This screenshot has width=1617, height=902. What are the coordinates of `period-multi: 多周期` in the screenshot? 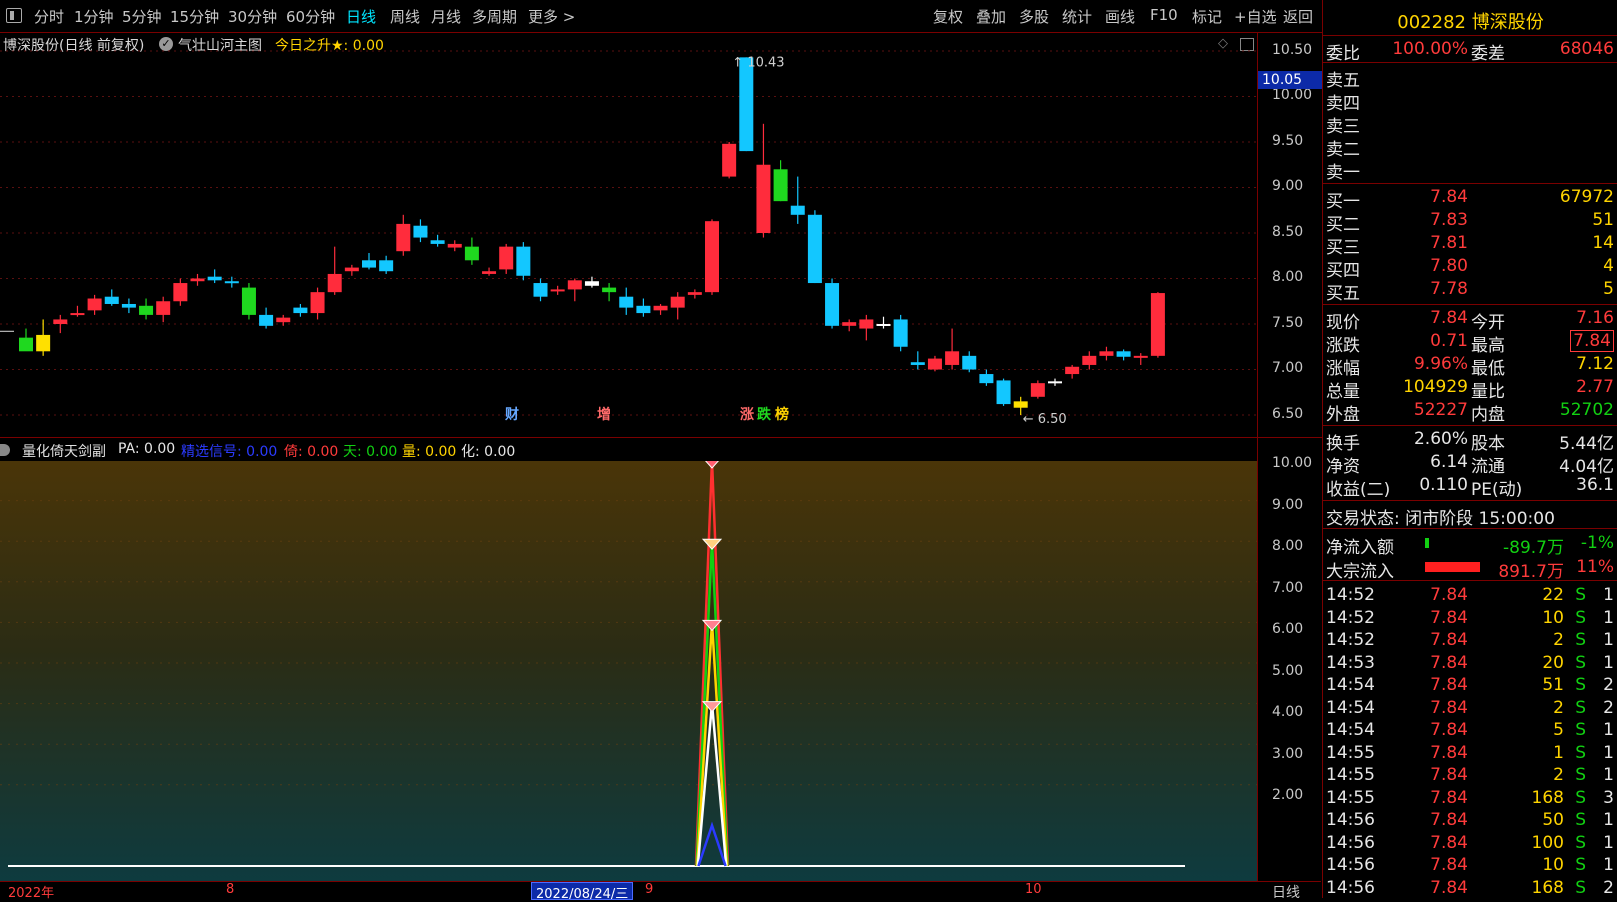 It's located at (494, 16).